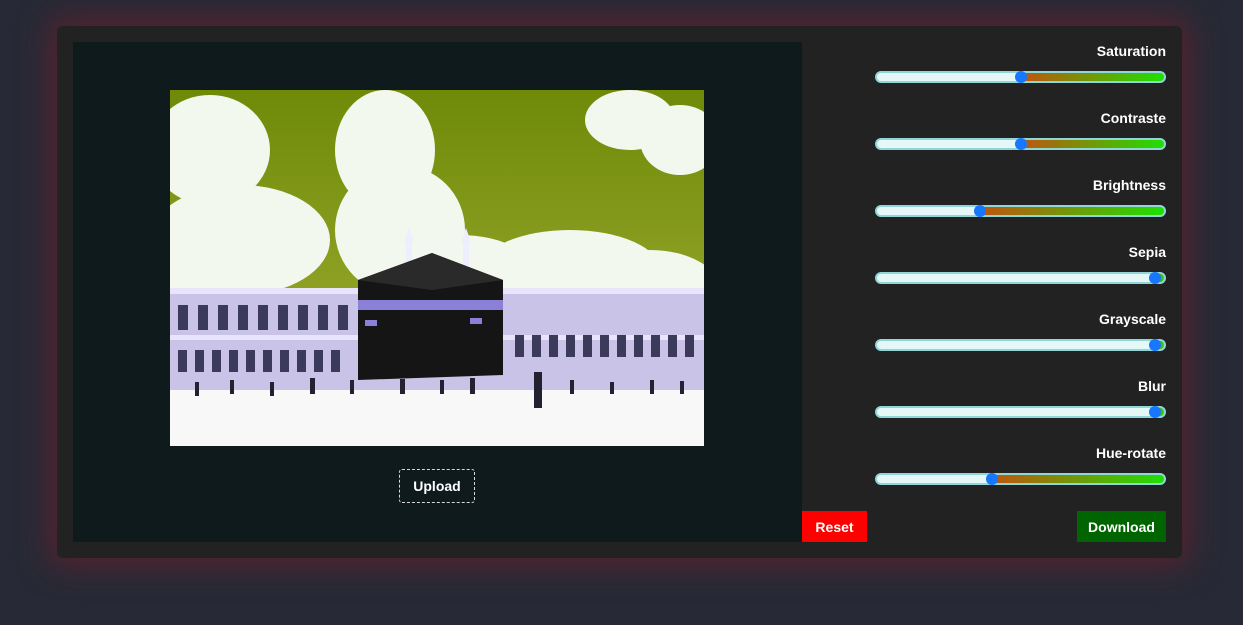  What do you see at coordinates (1020, 397) in the screenshot?
I see `slider-group-blur: Blur` at bounding box center [1020, 397].